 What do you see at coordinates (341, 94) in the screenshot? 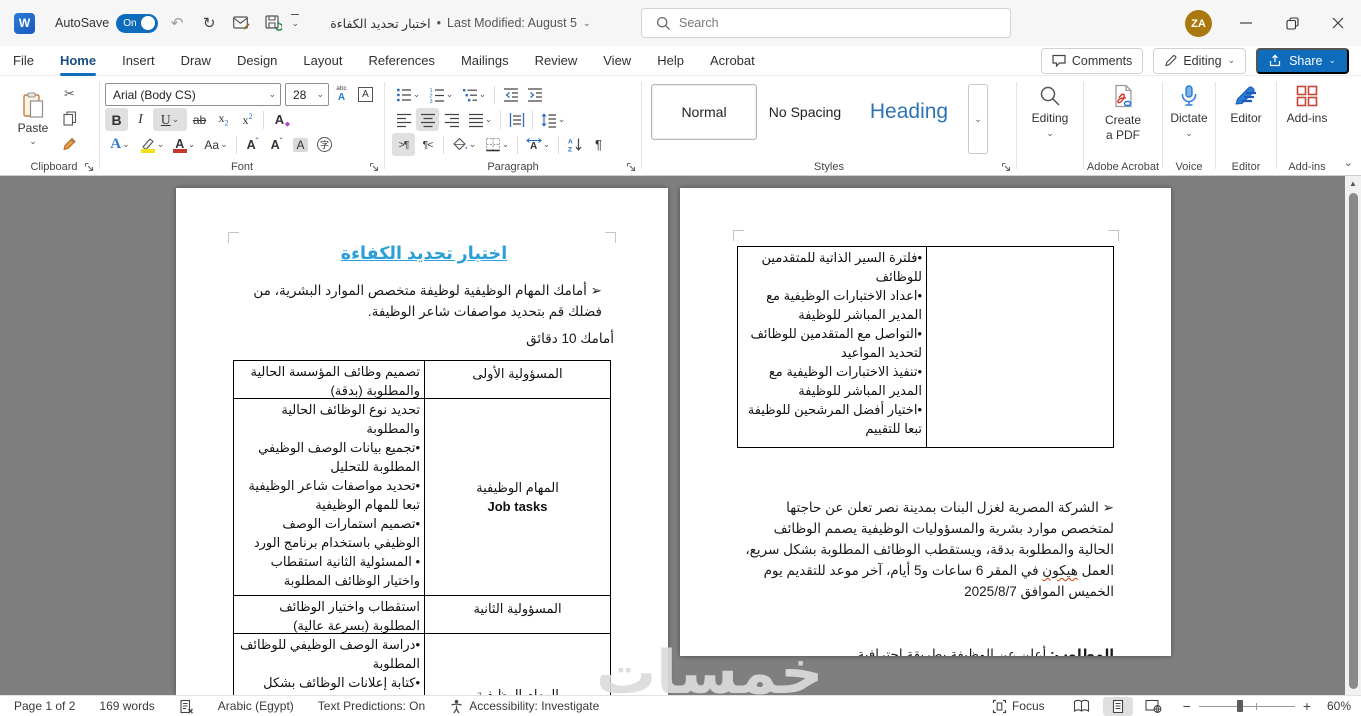
I see `phonetic-guide-button: abc A` at bounding box center [341, 94].